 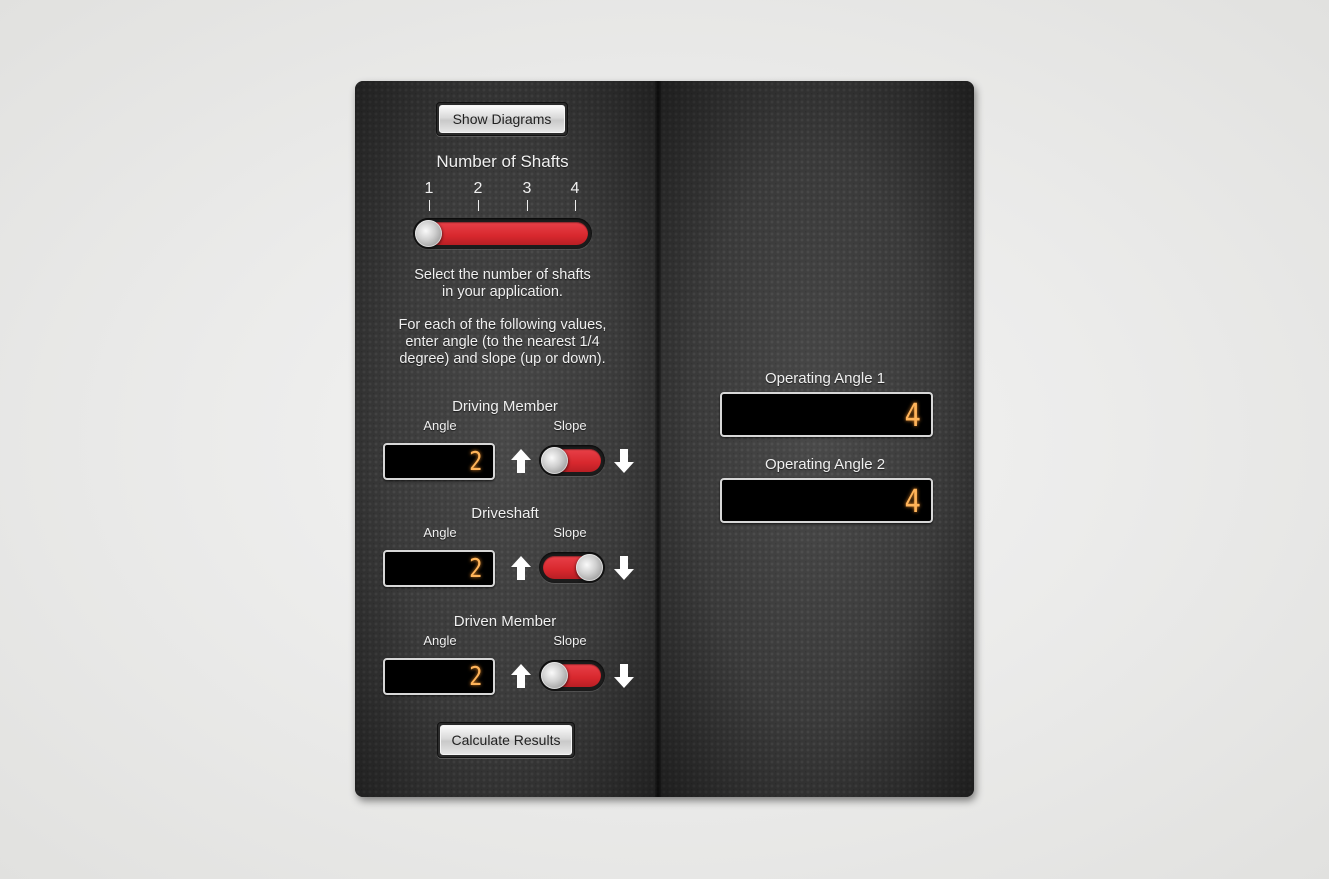 I want to click on show-diagrams-button: Show Diagrams, so click(x=502, y=119).